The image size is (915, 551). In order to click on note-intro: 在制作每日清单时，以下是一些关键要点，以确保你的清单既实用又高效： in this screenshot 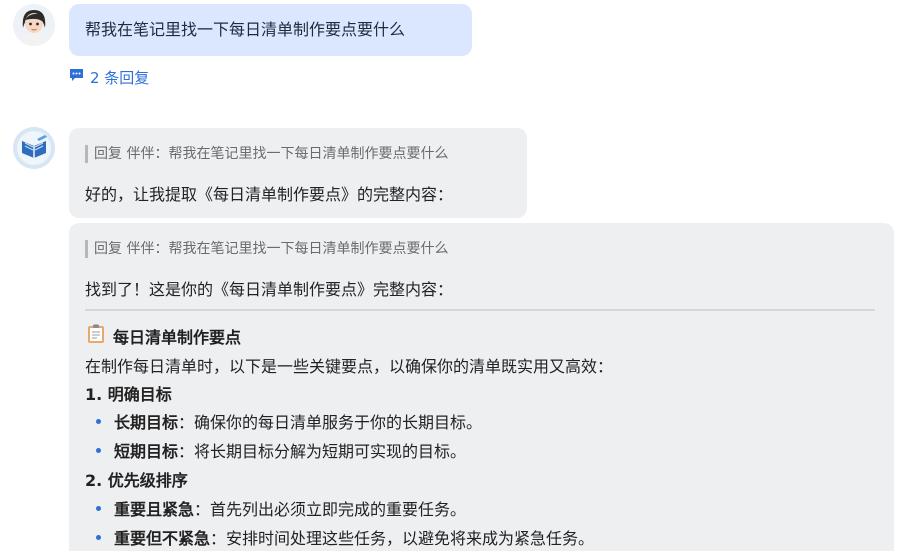, I will do `click(349, 366)`.